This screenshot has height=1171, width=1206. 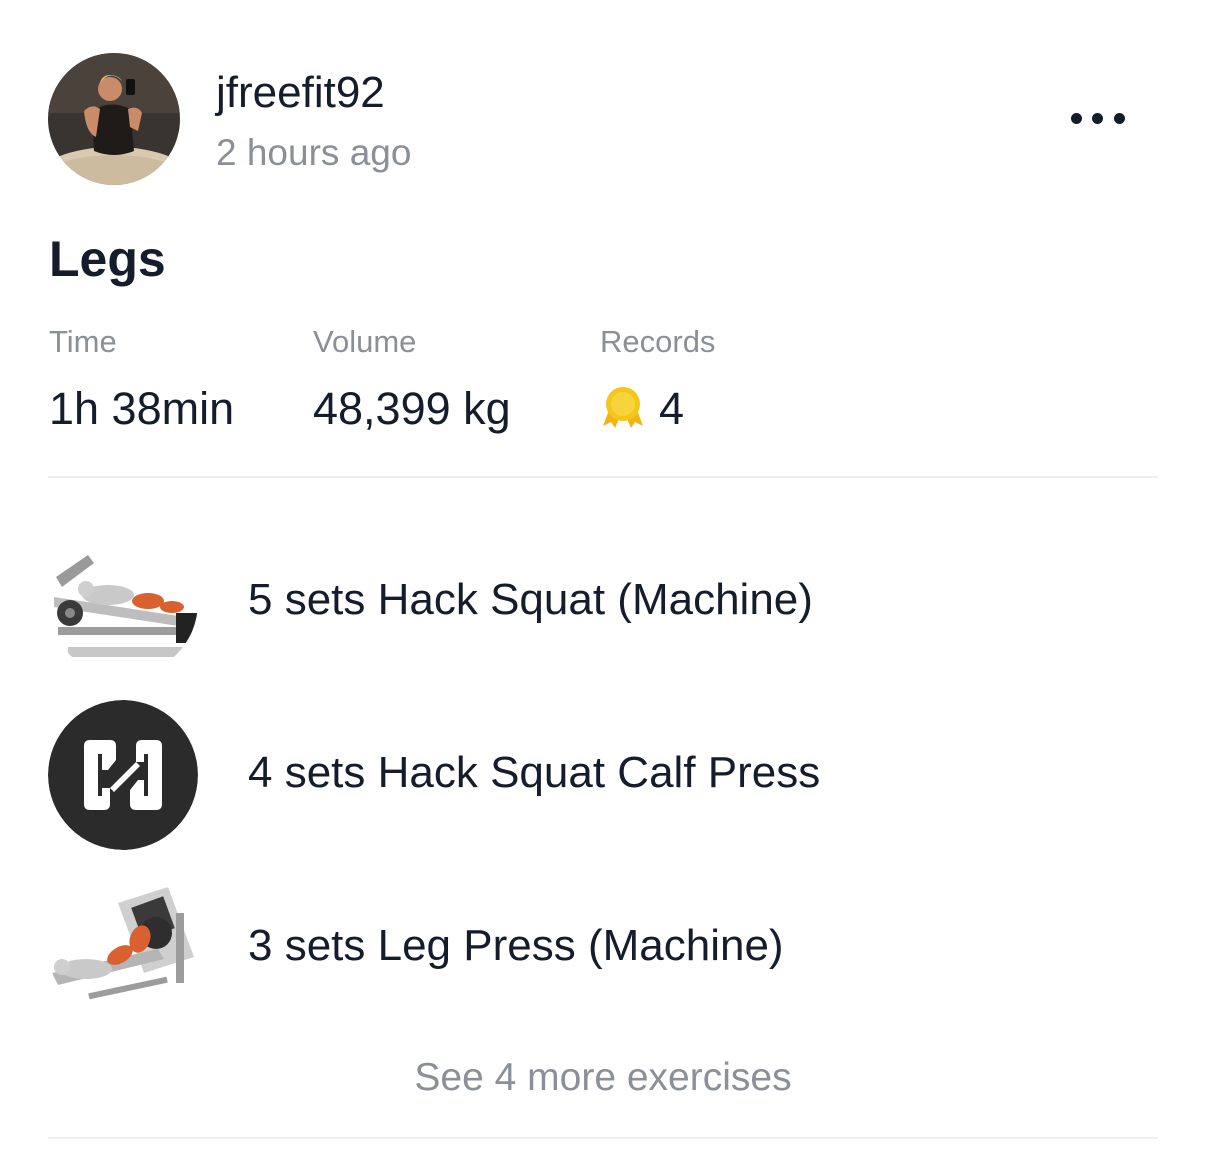 I want to click on hack-squat-illustration, so click(x=123, y=602).